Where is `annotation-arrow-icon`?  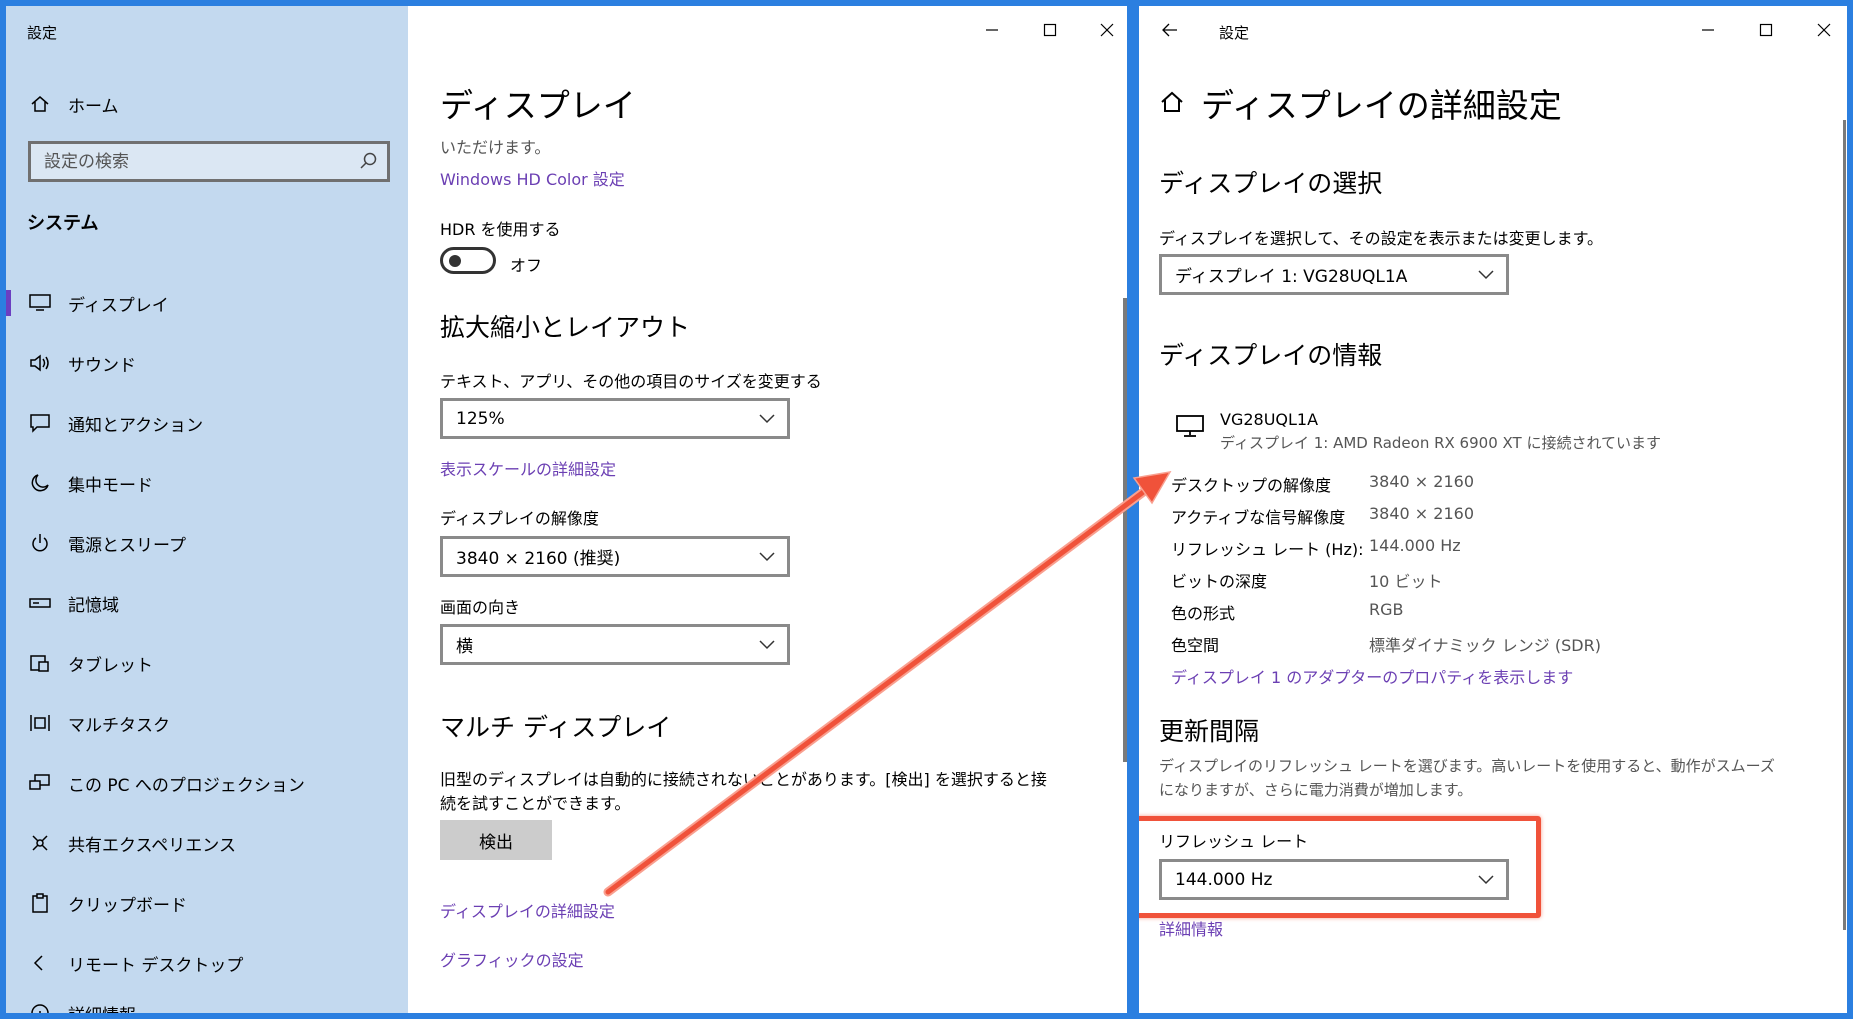
annotation-arrow-icon is located at coordinates (887, 683).